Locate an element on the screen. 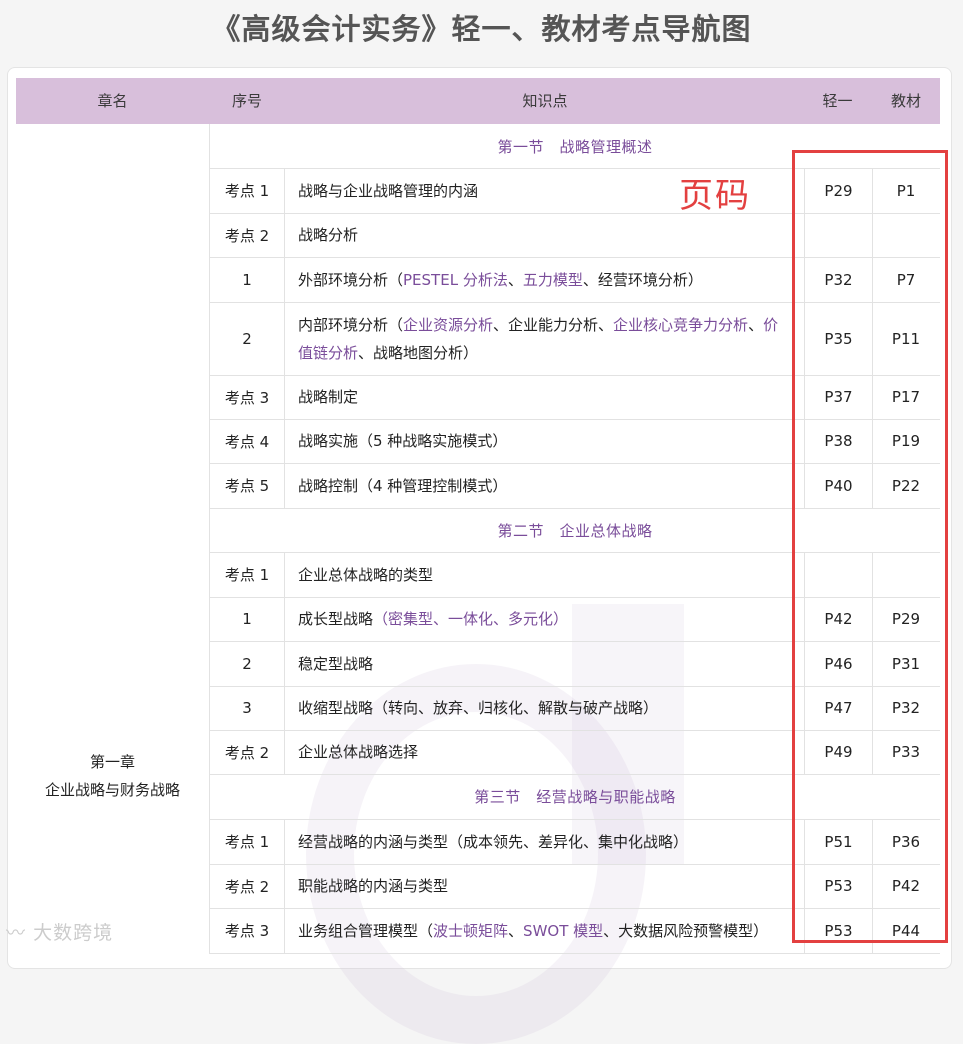  knowledge-text: 战略控制（4 种管理控制模式） is located at coordinates (402, 486).